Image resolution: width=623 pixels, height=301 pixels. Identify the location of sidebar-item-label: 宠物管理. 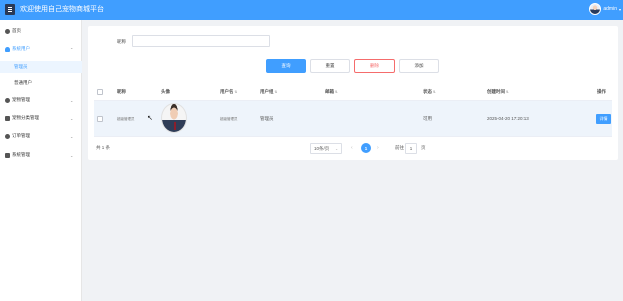
(21, 99).